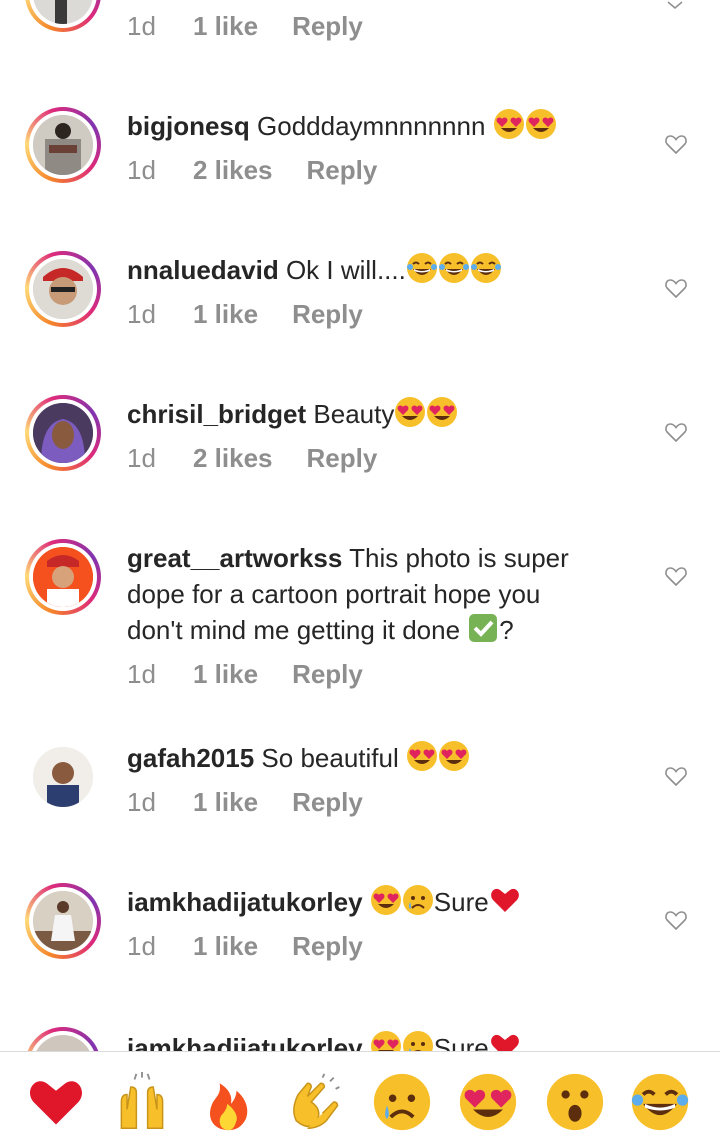 This screenshot has width=720, height=1147. I want to click on quick-reaction-bar, so click(360, 1091).